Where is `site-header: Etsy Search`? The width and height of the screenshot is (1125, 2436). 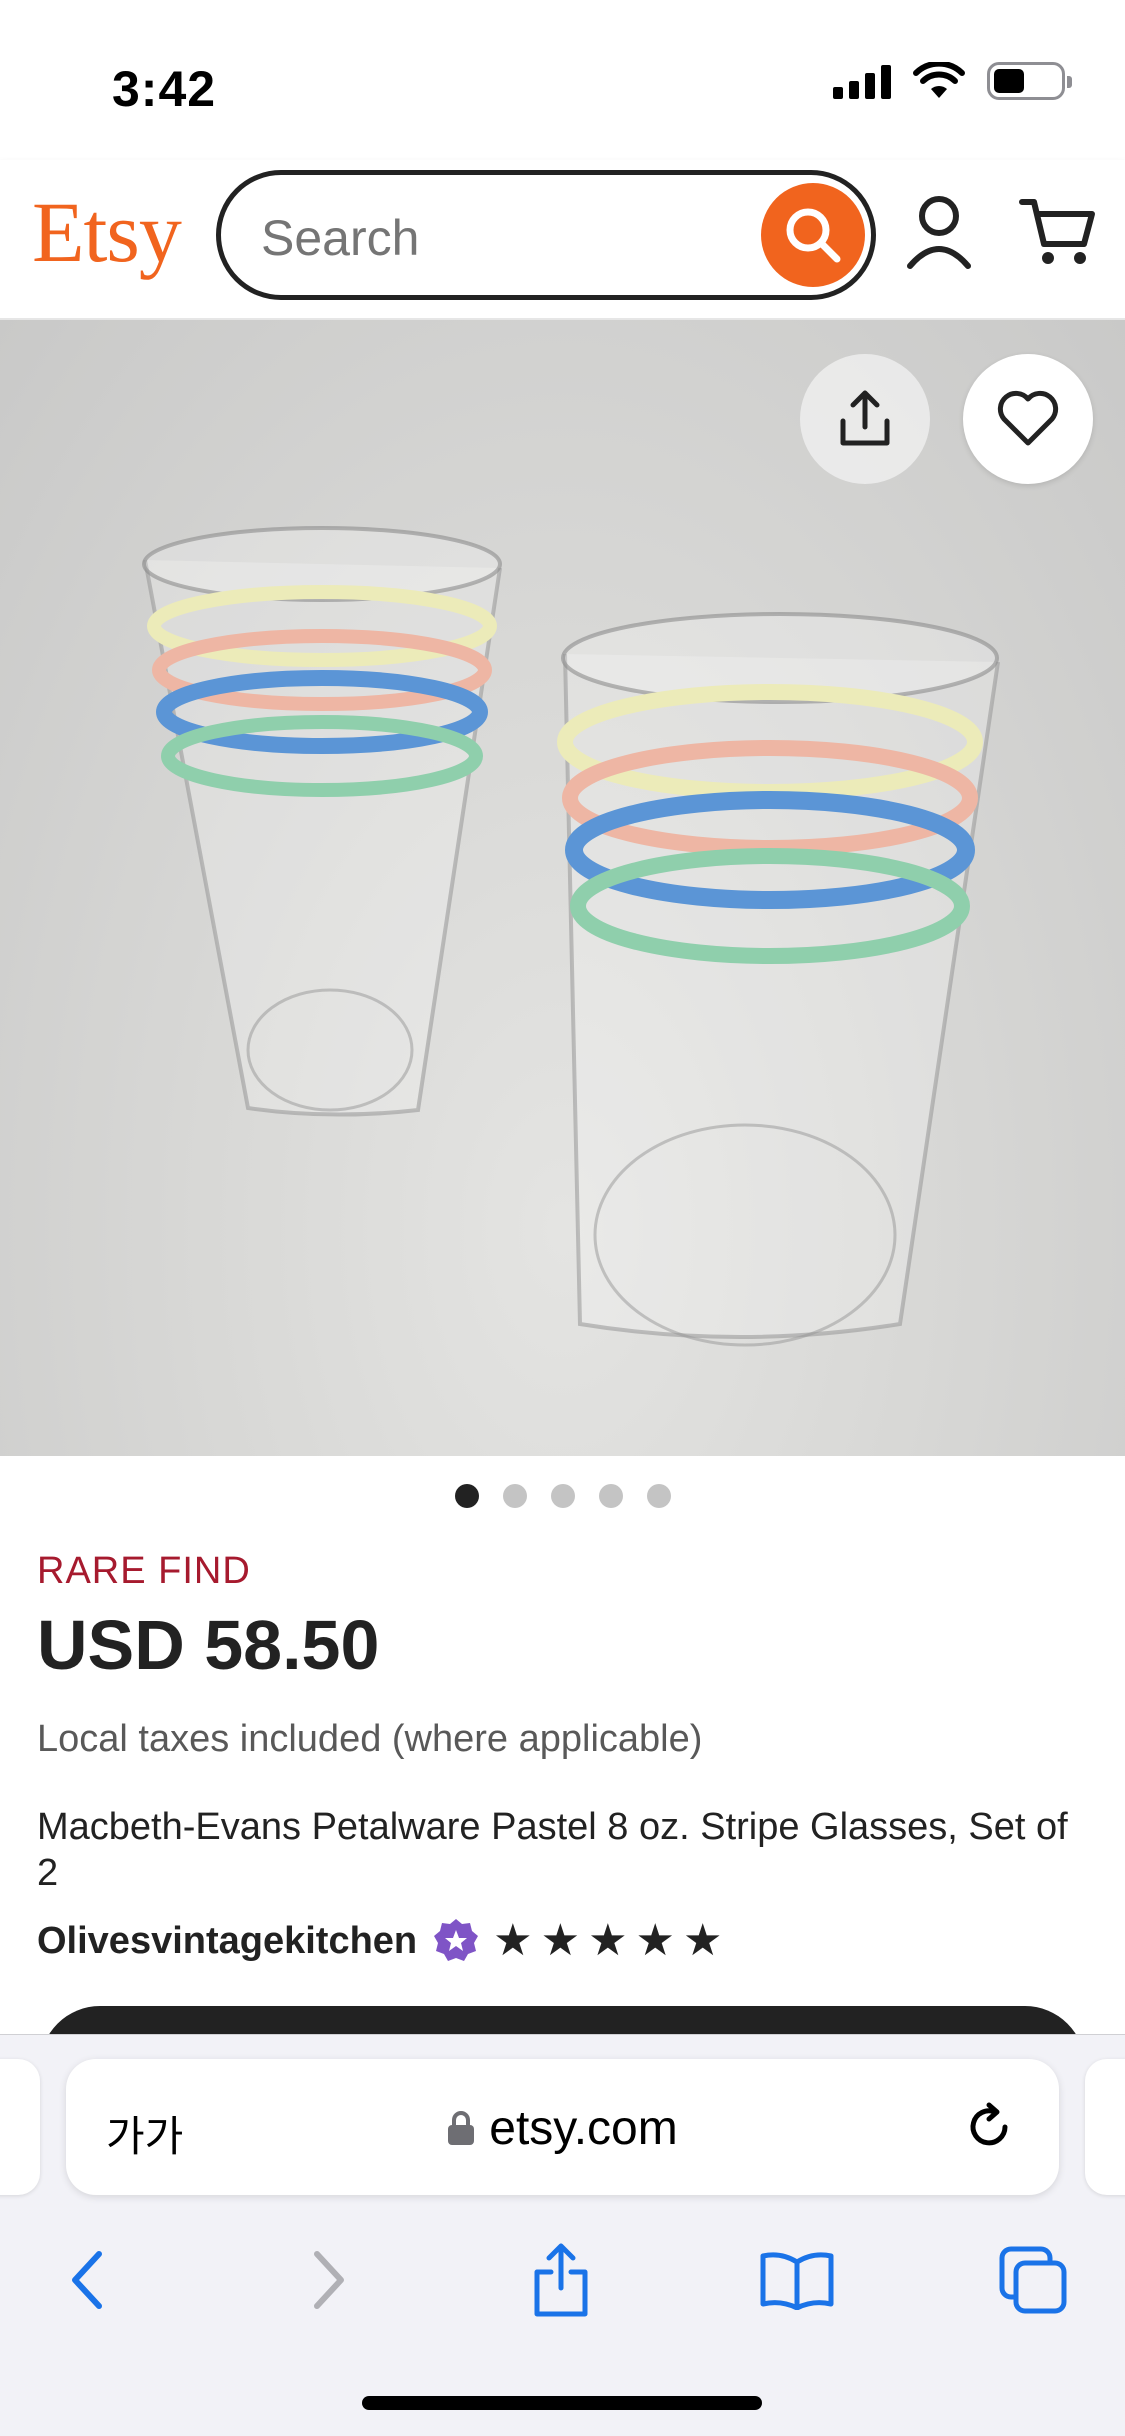
site-header: Etsy Search is located at coordinates (562, 240).